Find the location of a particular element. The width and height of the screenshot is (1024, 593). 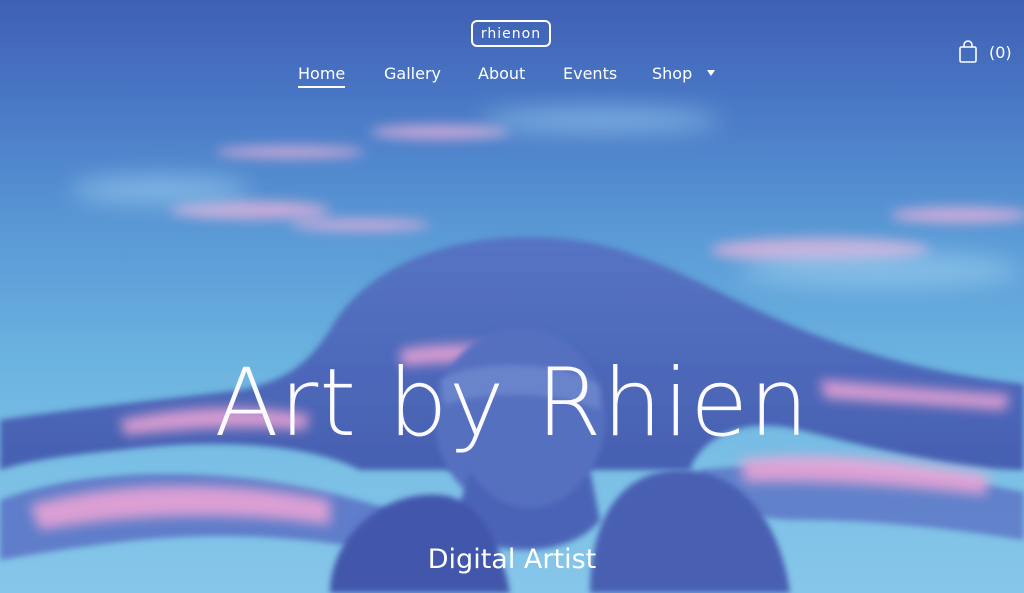

site-logo: rhienon is located at coordinates (511, 33).